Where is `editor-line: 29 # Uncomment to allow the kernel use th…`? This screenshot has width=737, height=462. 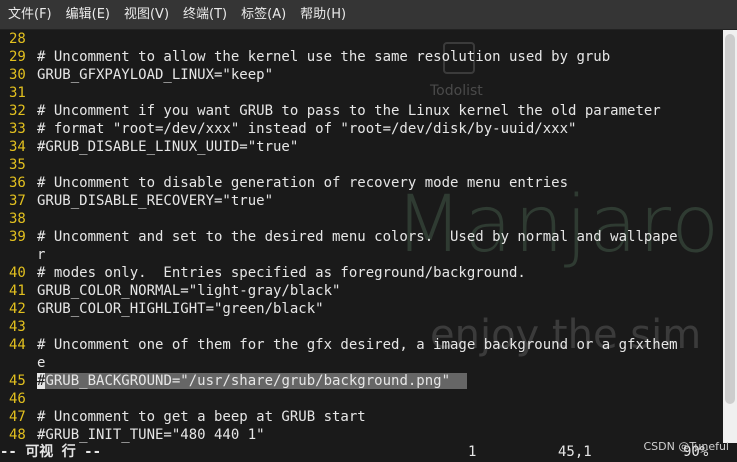
editor-line: 29 # Uncomment to allow the kernel use th… is located at coordinates (361, 57).